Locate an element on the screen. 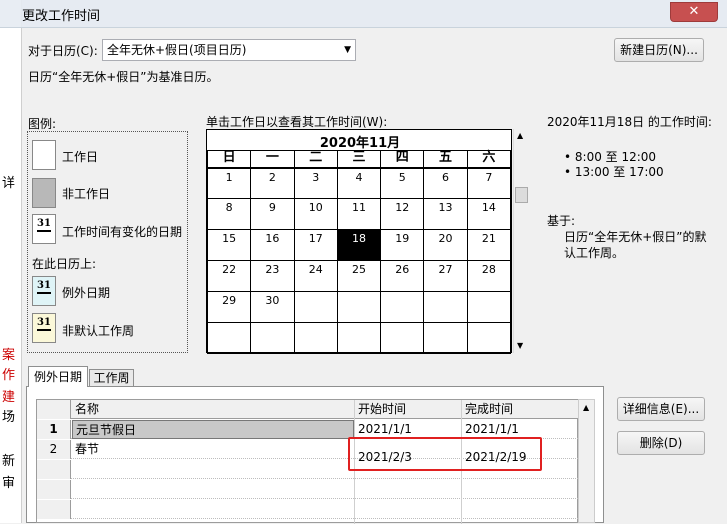 This screenshot has height=524, width=727. bg-text: 场 is located at coordinates (9, 417).